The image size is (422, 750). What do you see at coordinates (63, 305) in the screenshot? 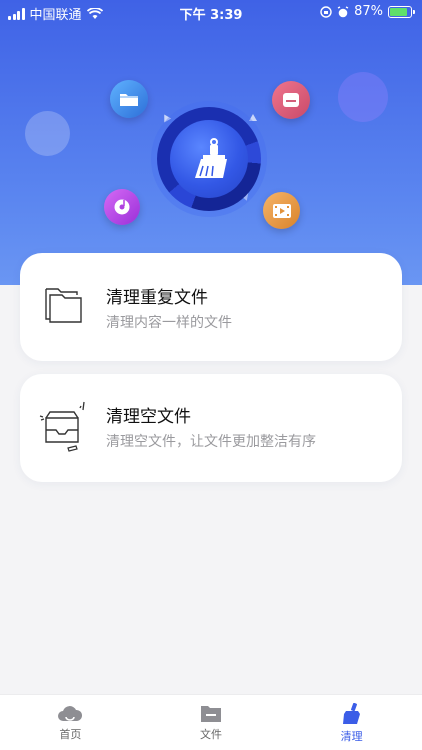
I see `duplicate-folders-icon` at bounding box center [63, 305].